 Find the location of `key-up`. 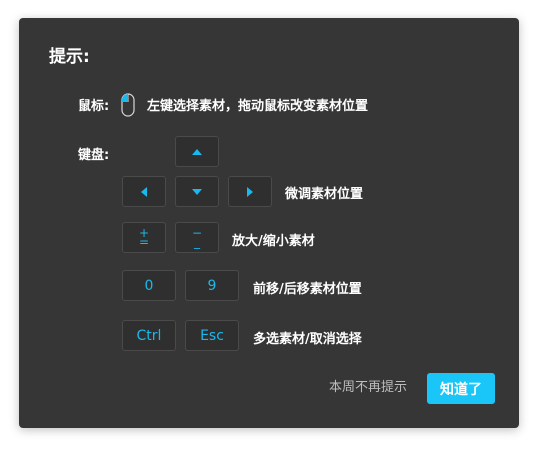

key-up is located at coordinates (197, 151).